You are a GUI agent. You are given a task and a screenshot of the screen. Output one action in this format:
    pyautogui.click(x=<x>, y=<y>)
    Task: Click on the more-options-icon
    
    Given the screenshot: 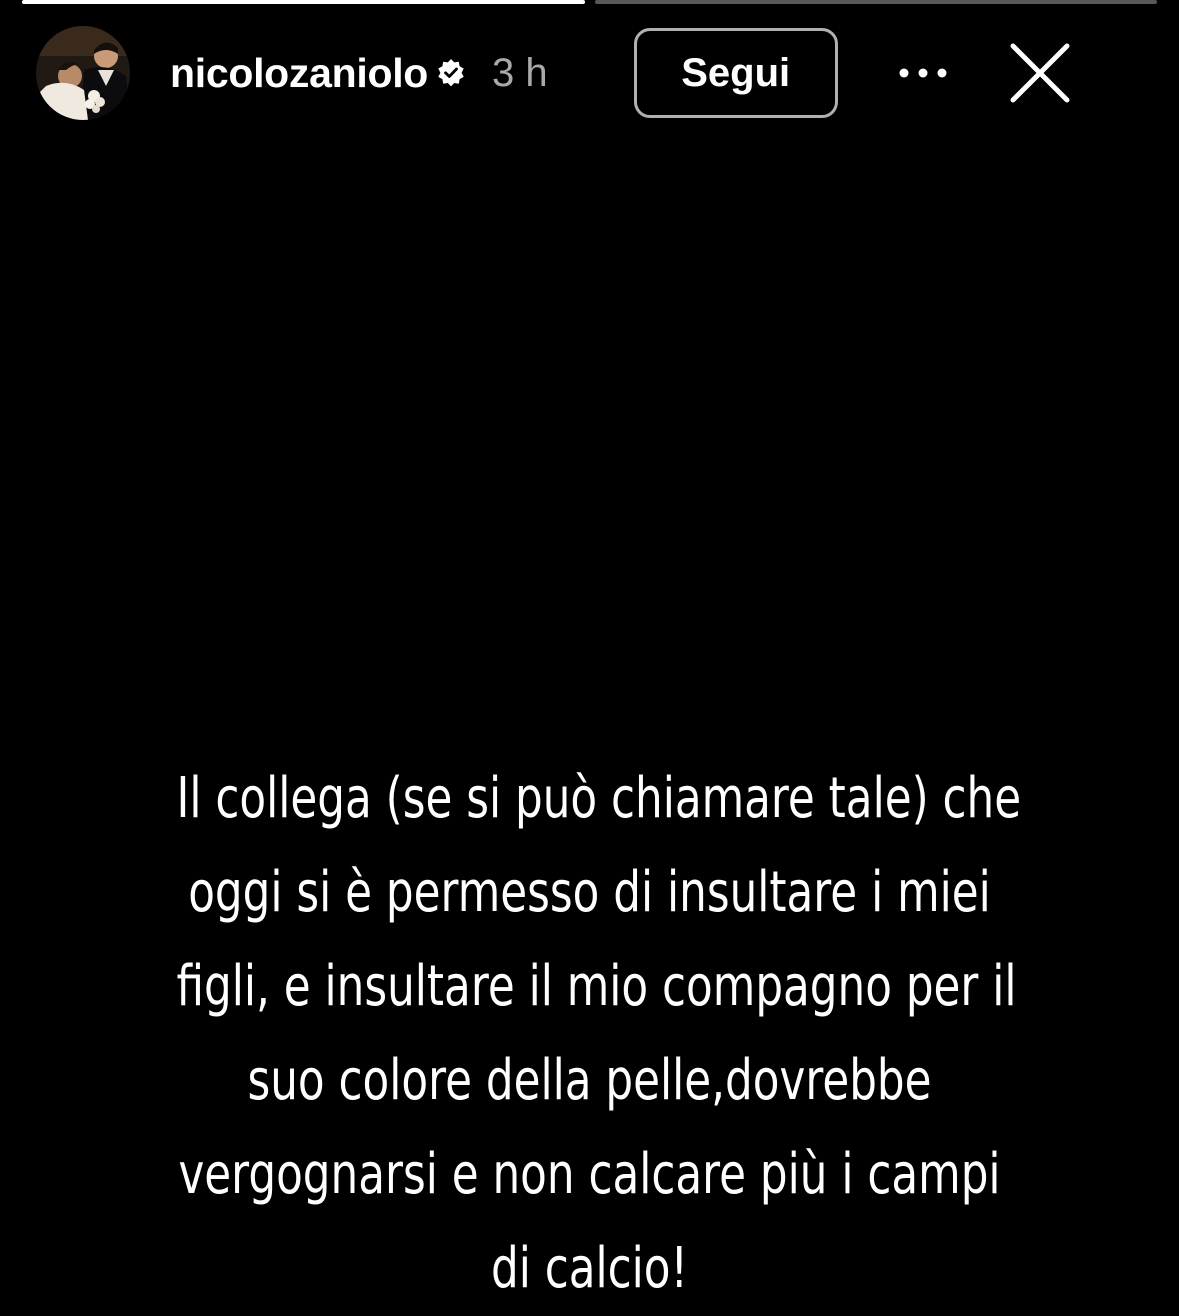 What is the action you would take?
    pyautogui.click(x=923, y=73)
    